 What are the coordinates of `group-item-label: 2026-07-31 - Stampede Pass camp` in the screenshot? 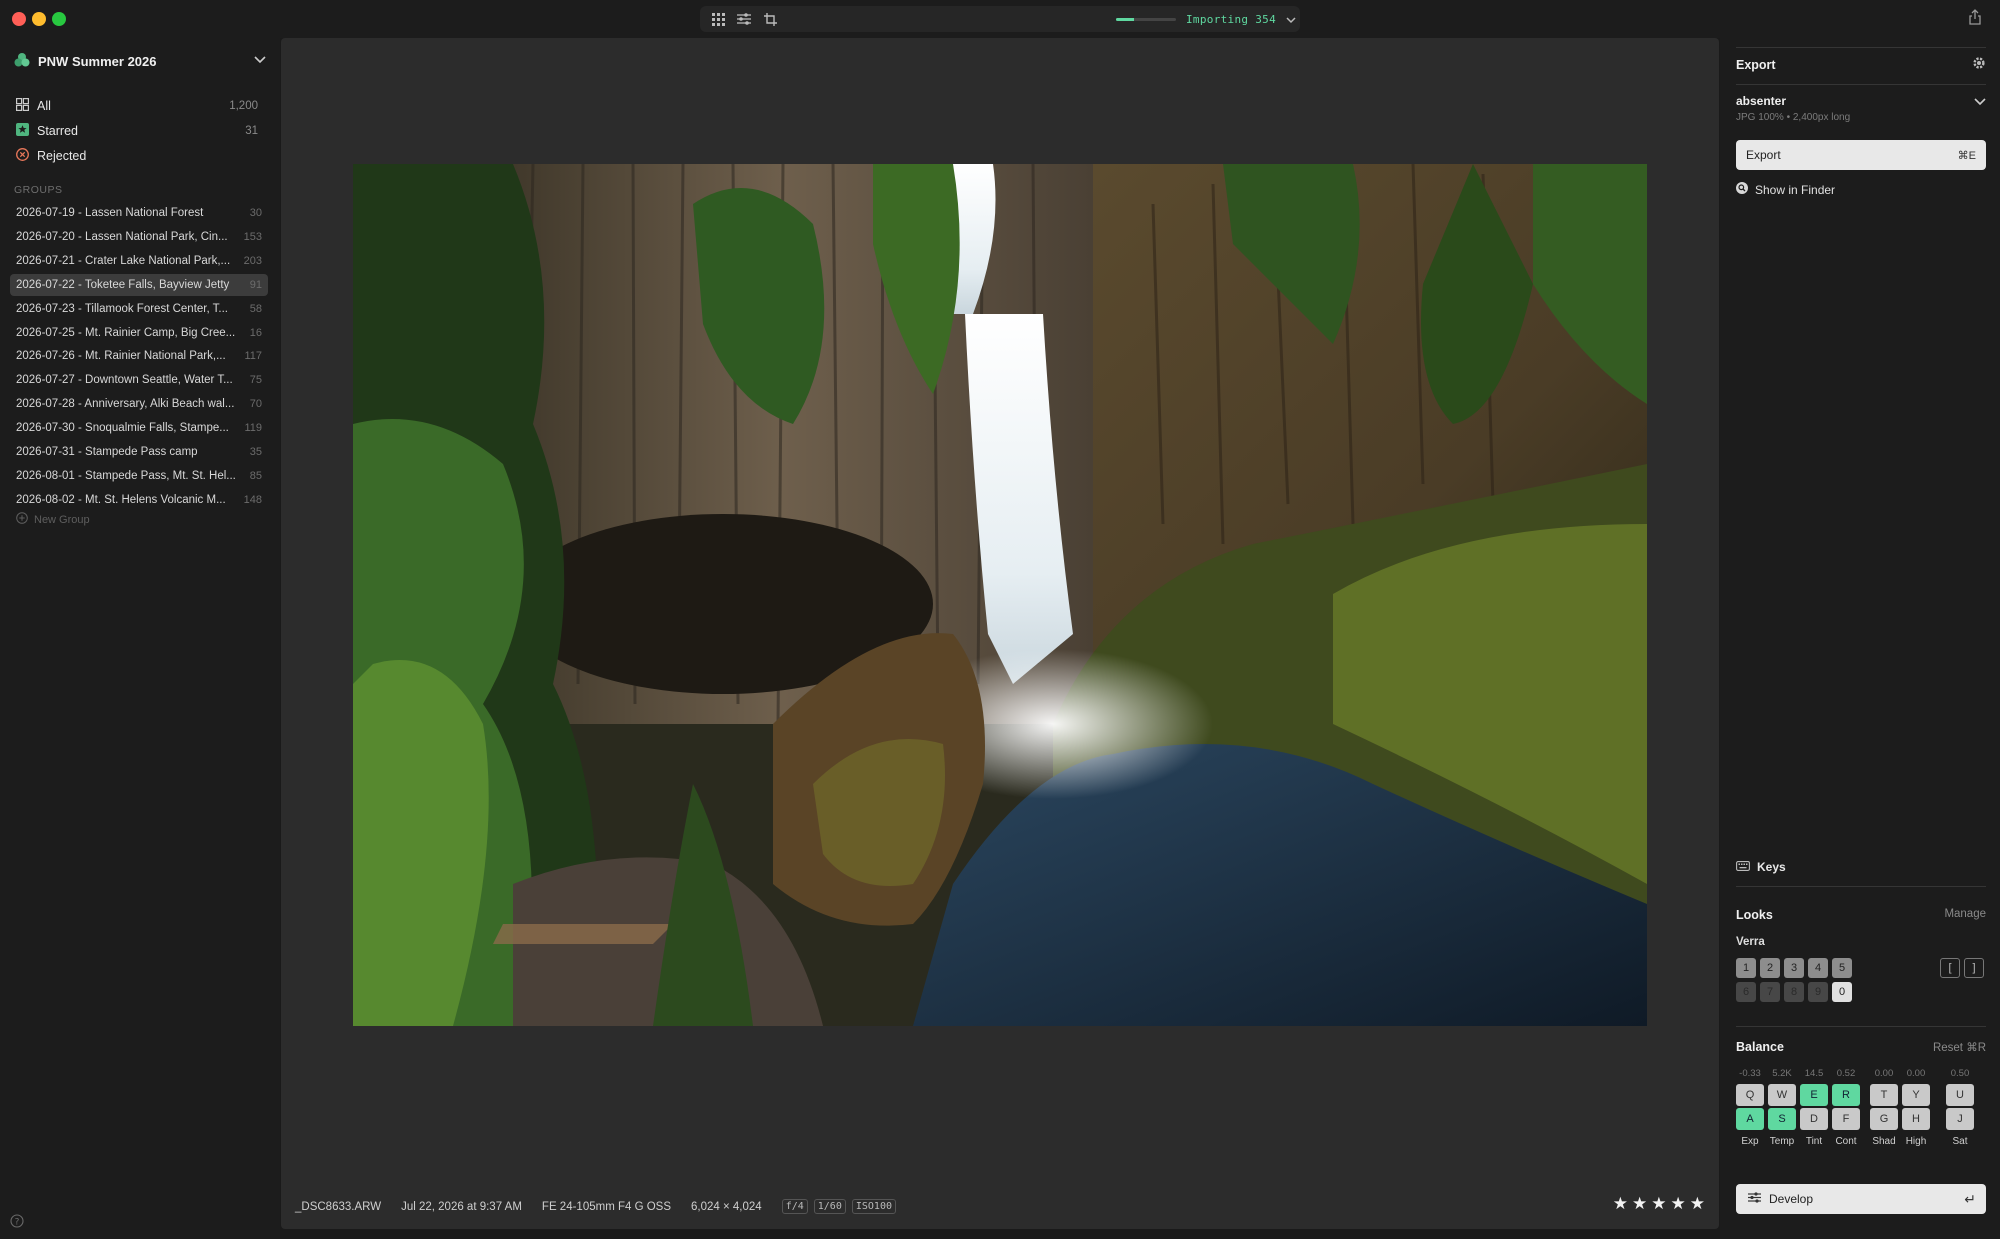 It's located at (107, 452).